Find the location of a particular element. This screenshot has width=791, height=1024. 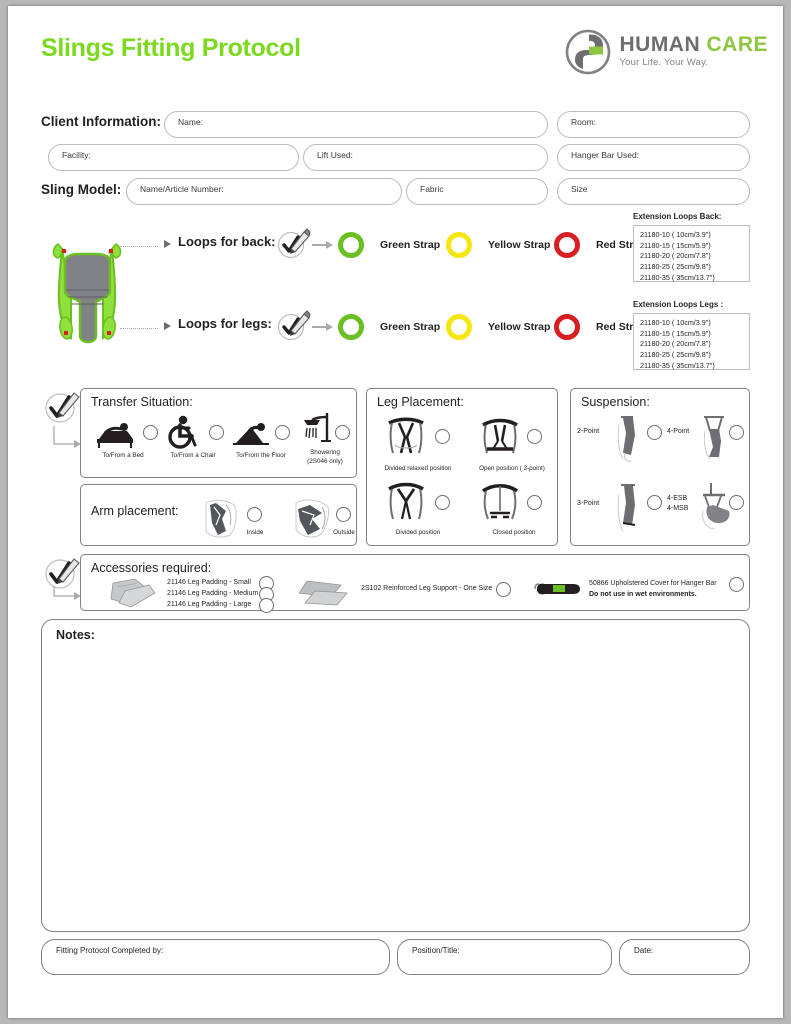

accessory-leg-padding-medium-label: 21146 Leg Padding - Medium is located at coordinates (213, 593).